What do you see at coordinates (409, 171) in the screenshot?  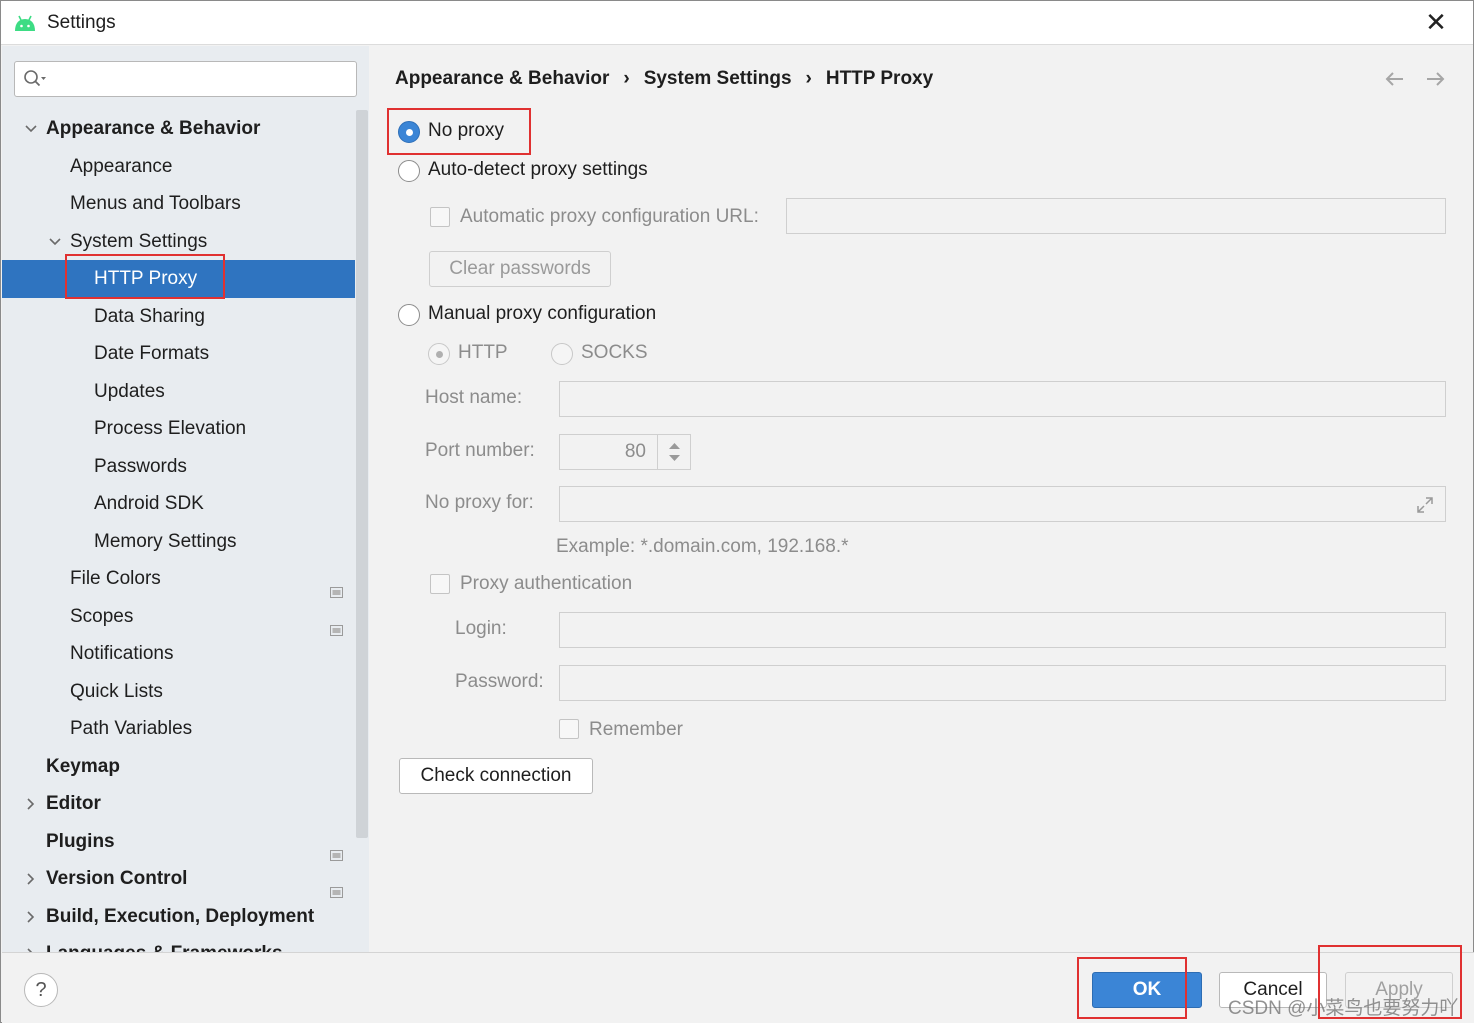 I see `auto-detect-radio` at bounding box center [409, 171].